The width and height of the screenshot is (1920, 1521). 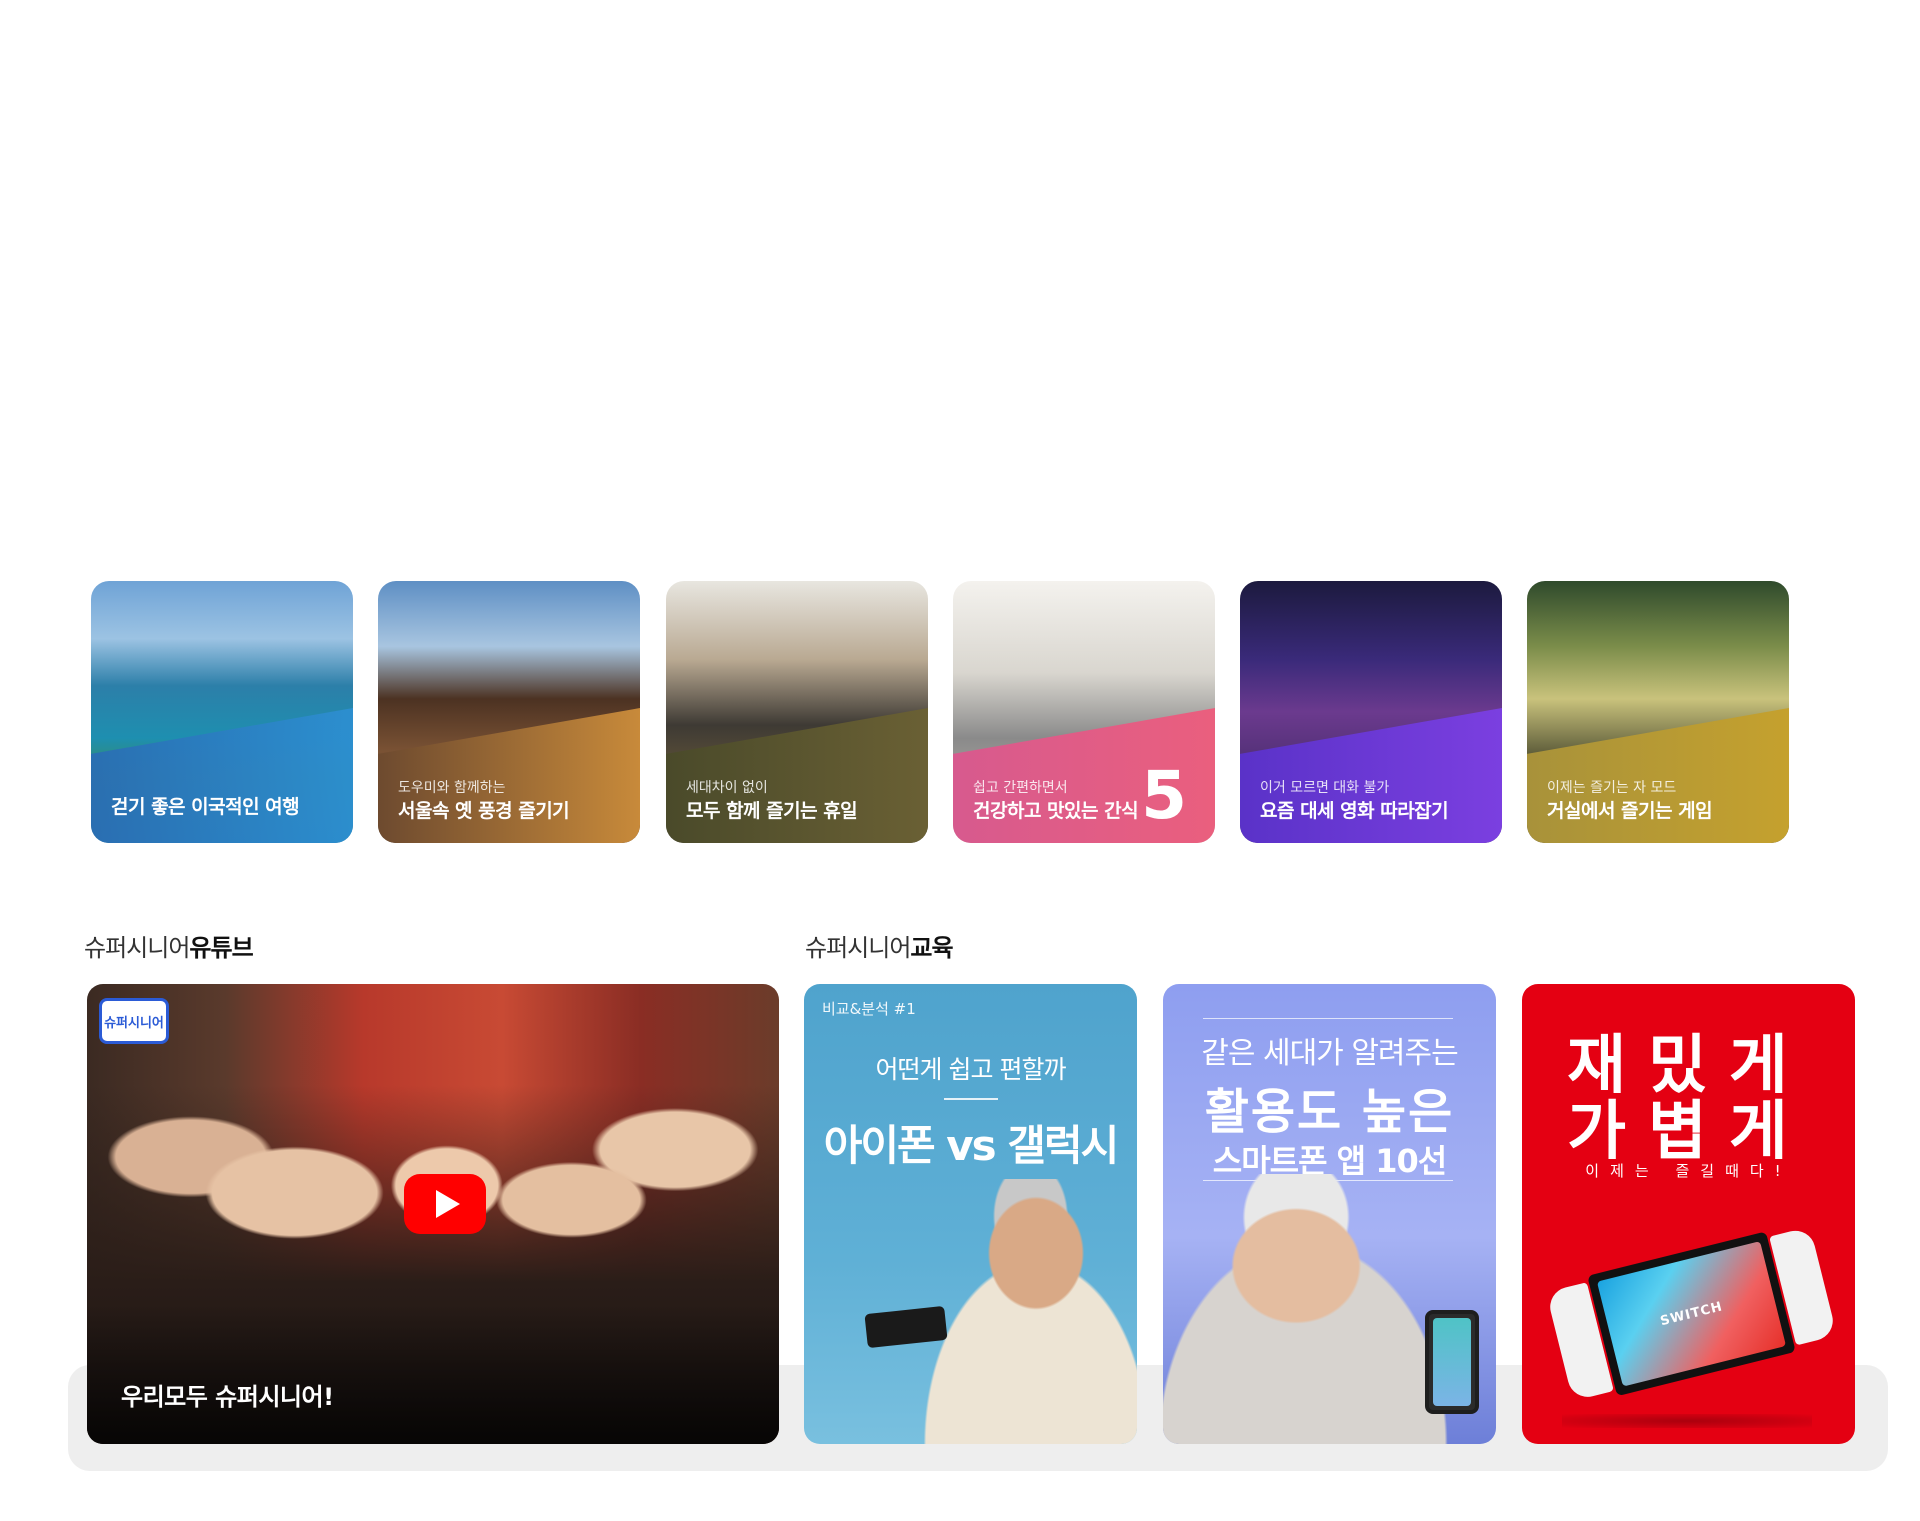 What do you see at coordinates (222, 712) in the screenshot?
I see `card-jeju-travel: 걷기 좋은 이국적인 여행` at bounding box center [222, 712].